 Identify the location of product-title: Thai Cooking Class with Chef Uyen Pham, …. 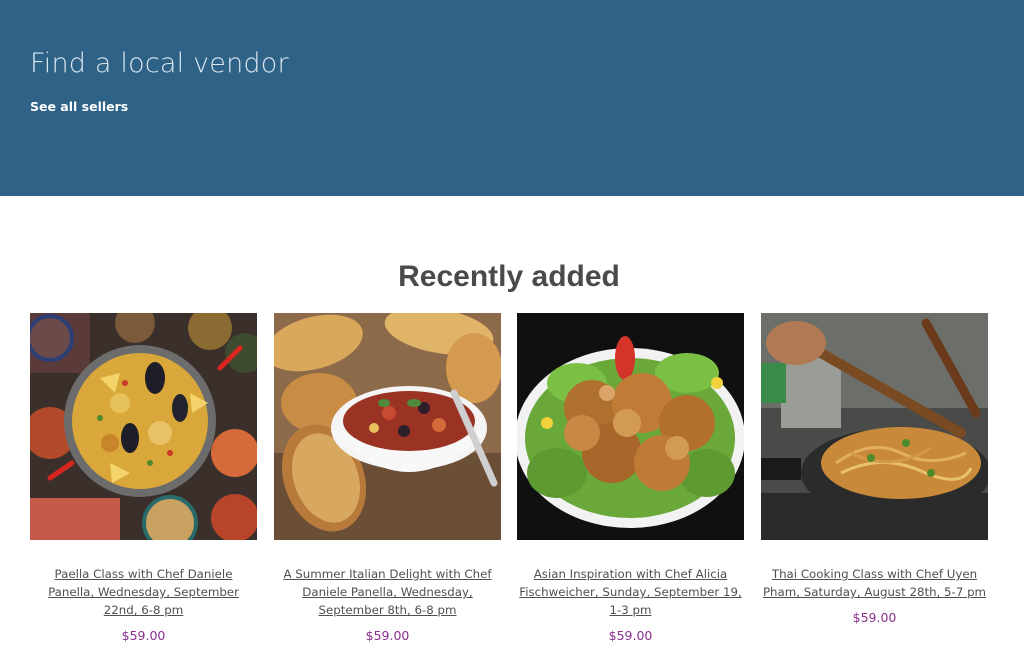
(874, 583).